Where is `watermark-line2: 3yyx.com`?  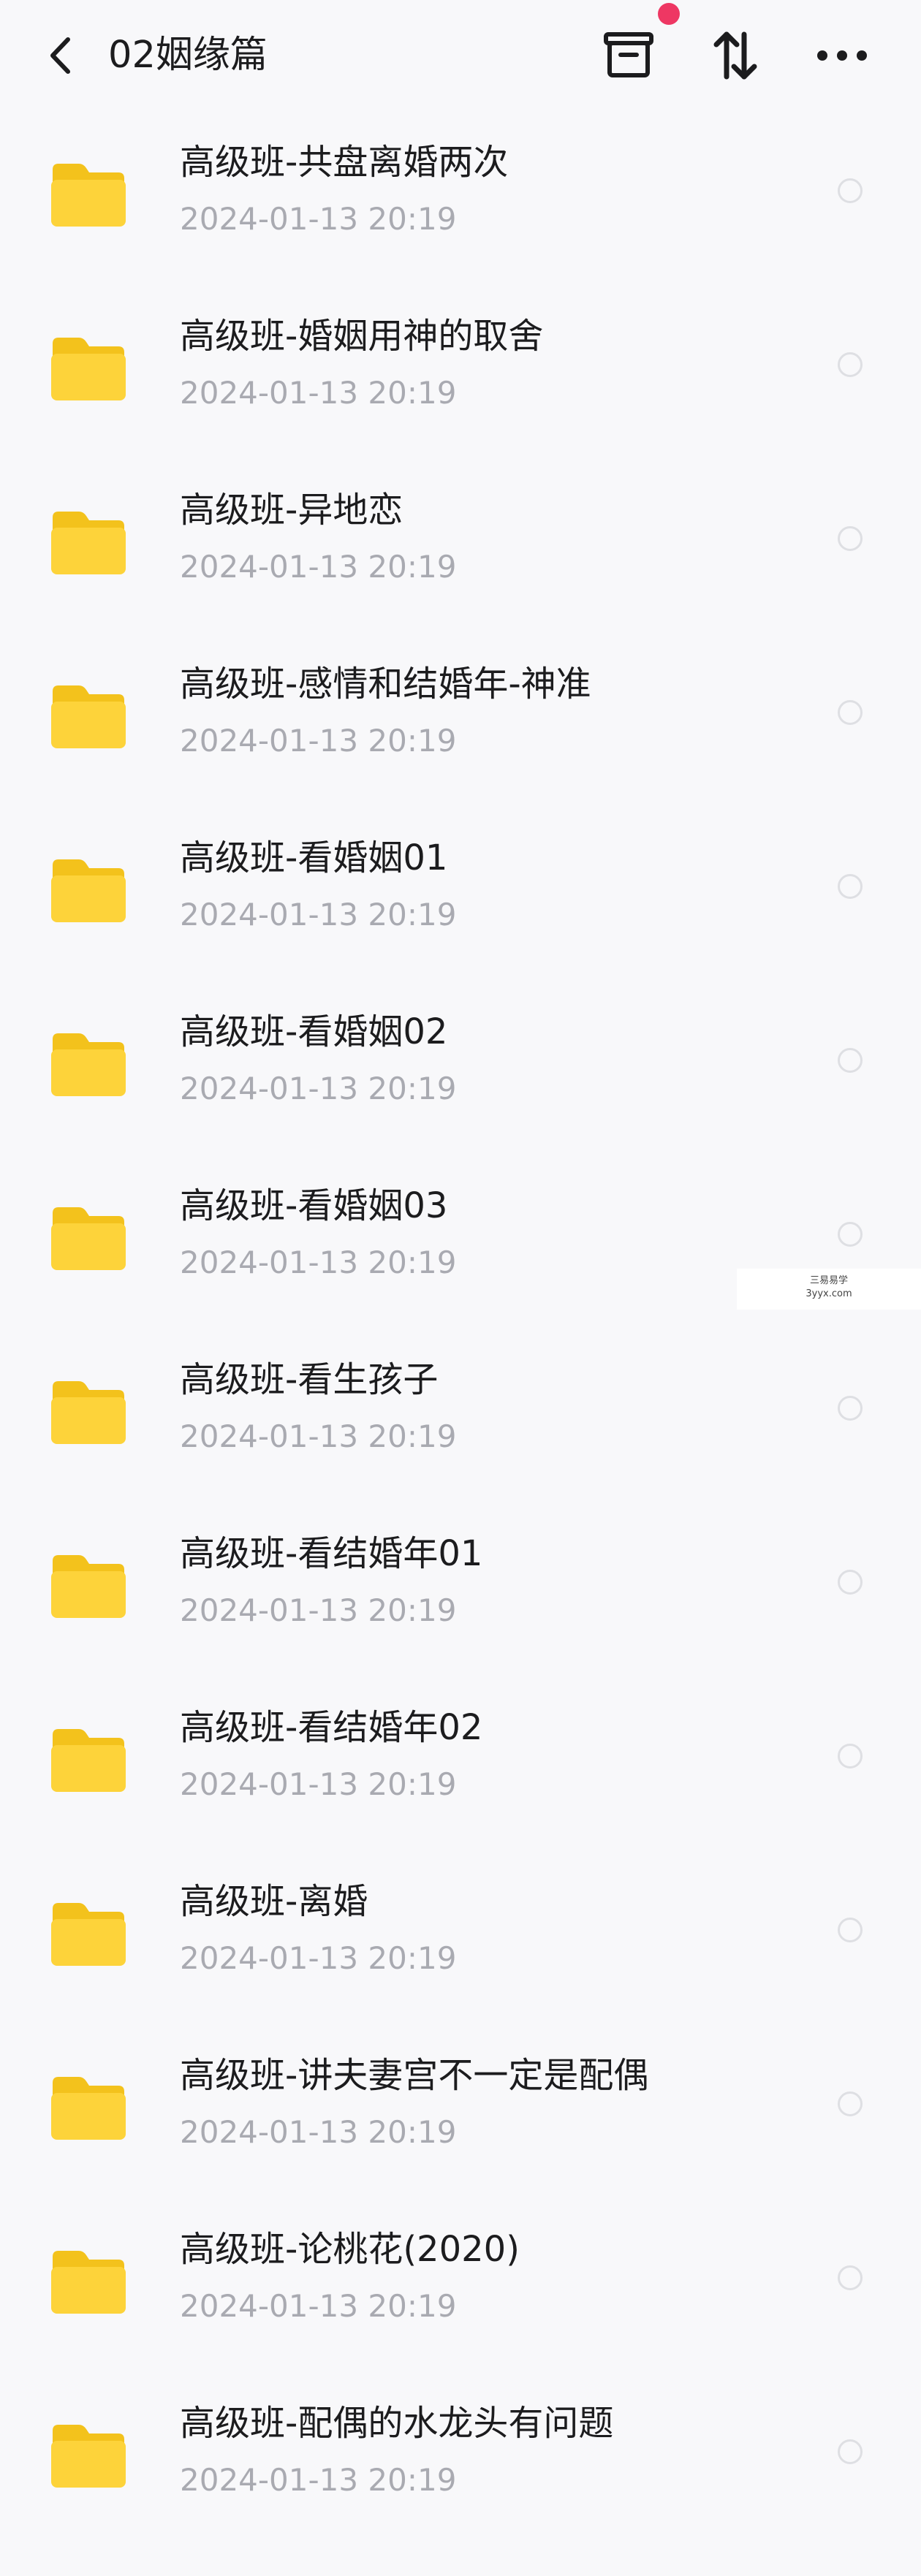 watermark-line2: 3yyx.com is located at coordinates (829, 1293).